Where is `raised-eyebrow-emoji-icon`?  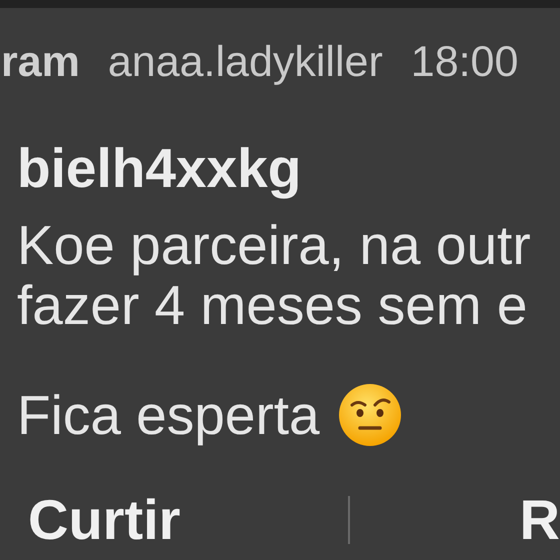
raised-eyebrow-emoji-icon is located at coordinates (370, 415).